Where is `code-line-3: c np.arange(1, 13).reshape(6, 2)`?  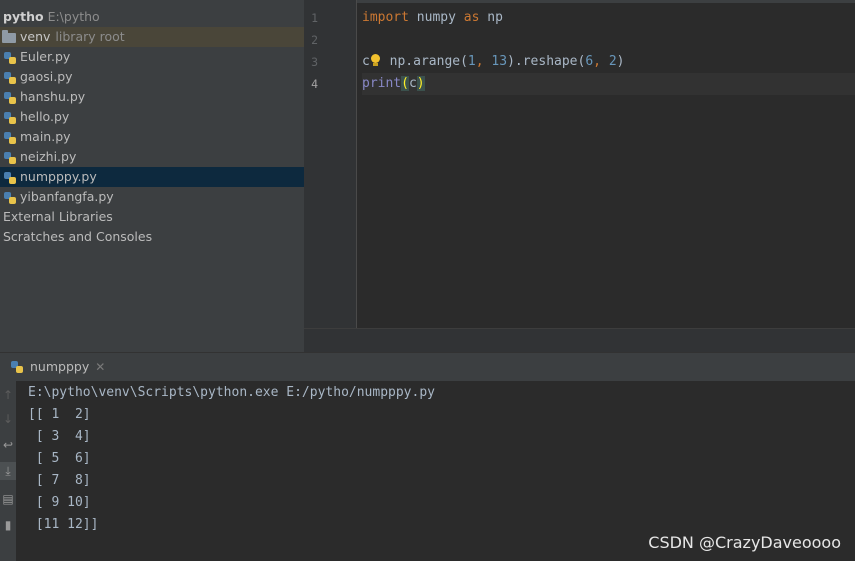
code-line-3: c np.arange(1, 13).reshape(6, 2) is located at coordinates (493, 62).